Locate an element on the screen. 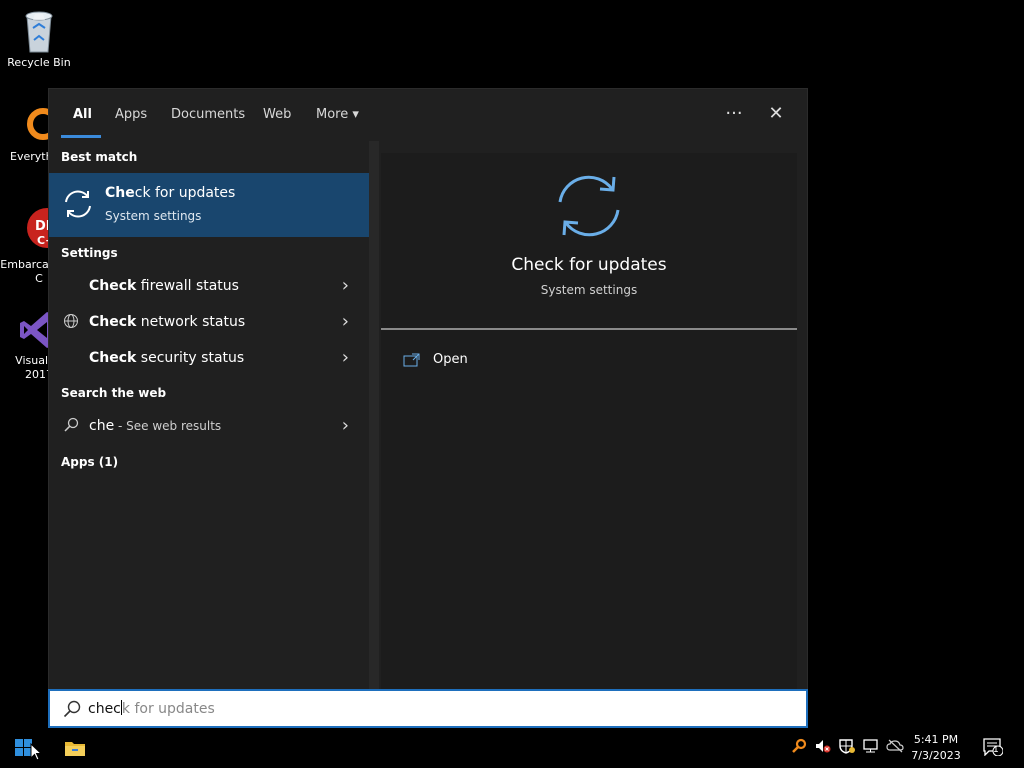 The width and height of the screenshot is (1024, 768). clock-date: 7/3/2023 is located at coordinates (936, 755).